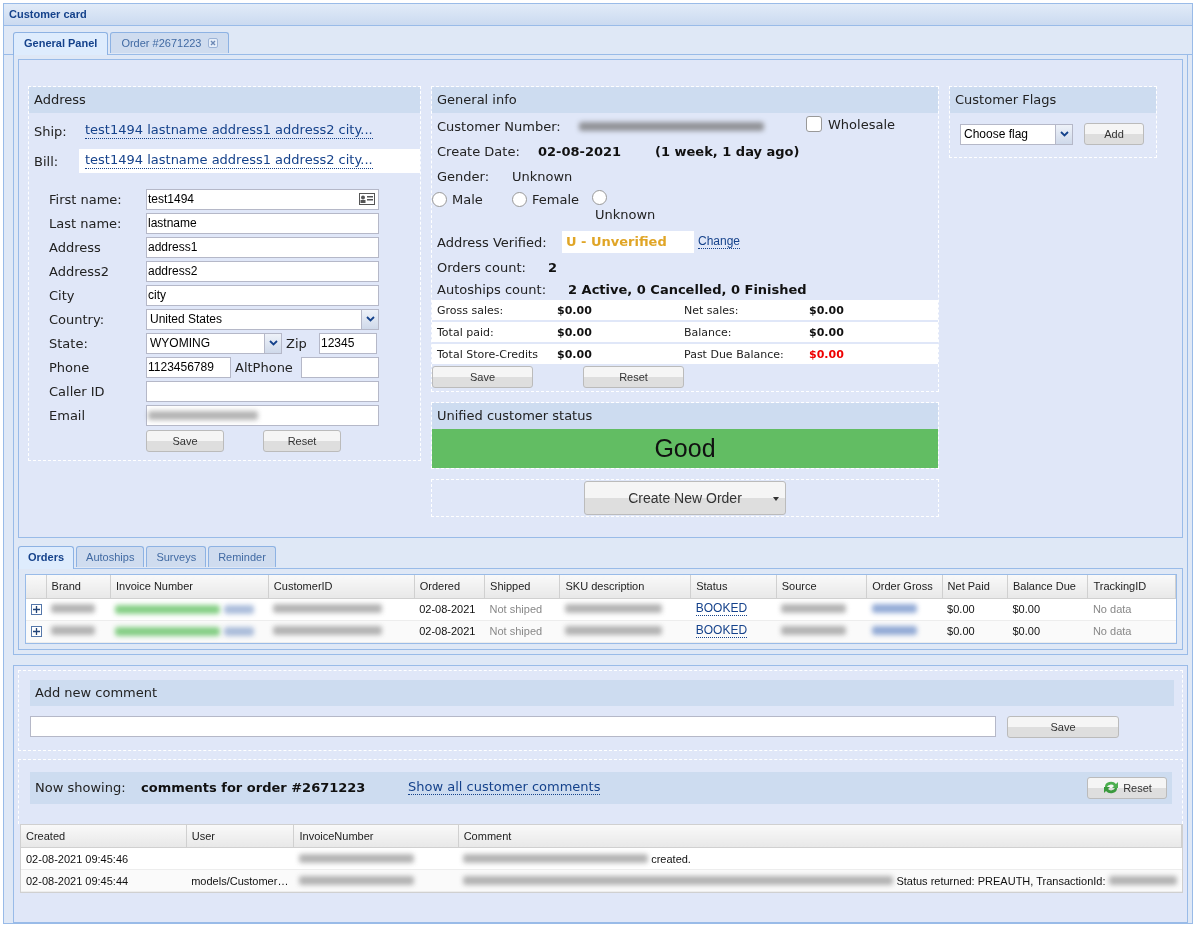 The image size is (1196, 928). What do you see at coordinates (522, 586) in the screenshot?
I see `column-header: Shipped` at bounding box center [522, 586].